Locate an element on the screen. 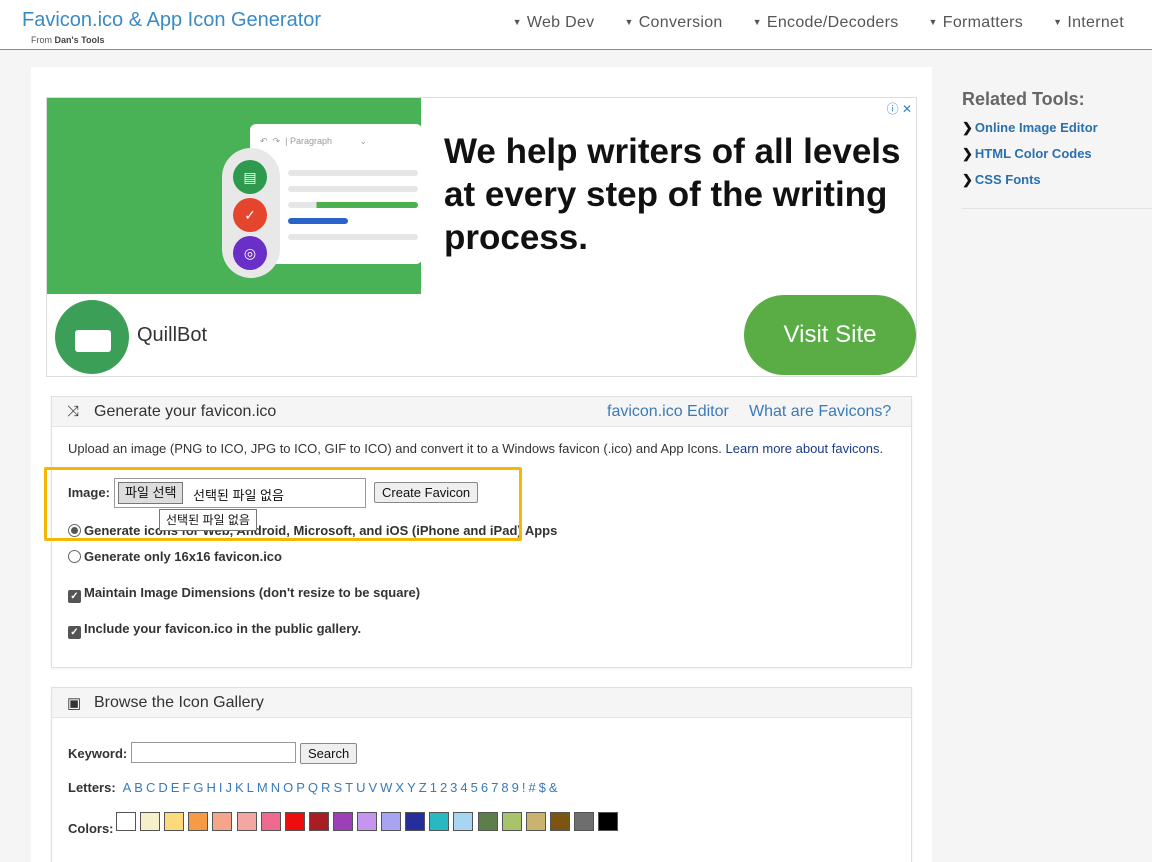 The width and height of the screenshot is (1152, 862). letter-link: M is located at coordinates (262, 787).